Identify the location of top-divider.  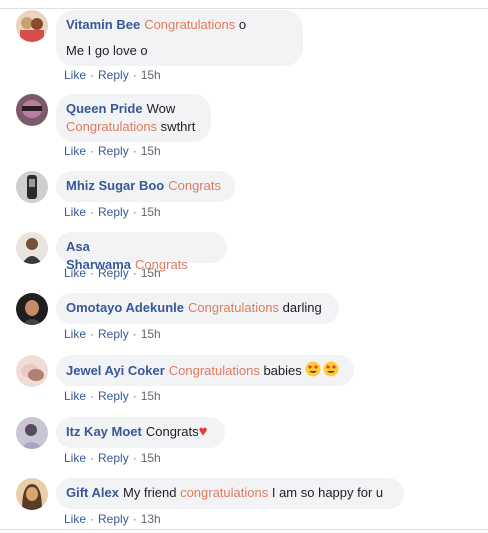
(244, 8).